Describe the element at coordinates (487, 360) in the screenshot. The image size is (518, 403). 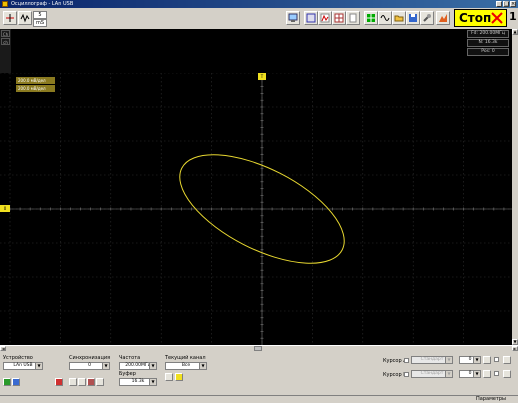
I see `cursor-a-go-button` at that location.